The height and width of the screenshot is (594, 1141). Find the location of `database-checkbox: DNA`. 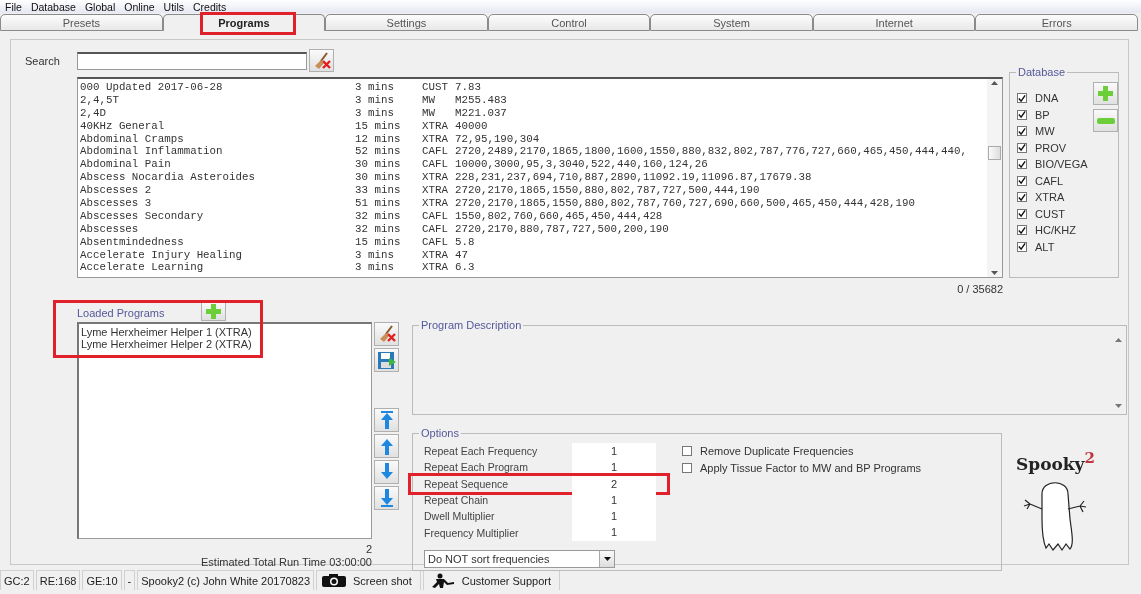

database-checkbox: DNA is located at coordinates (1052, 98).